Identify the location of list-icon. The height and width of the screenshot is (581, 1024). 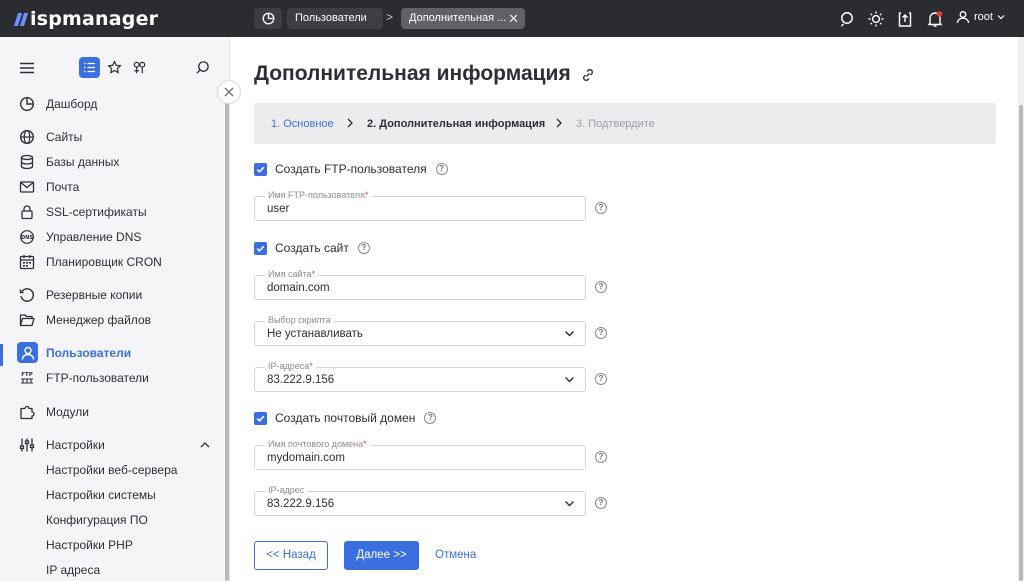
(89, 67).